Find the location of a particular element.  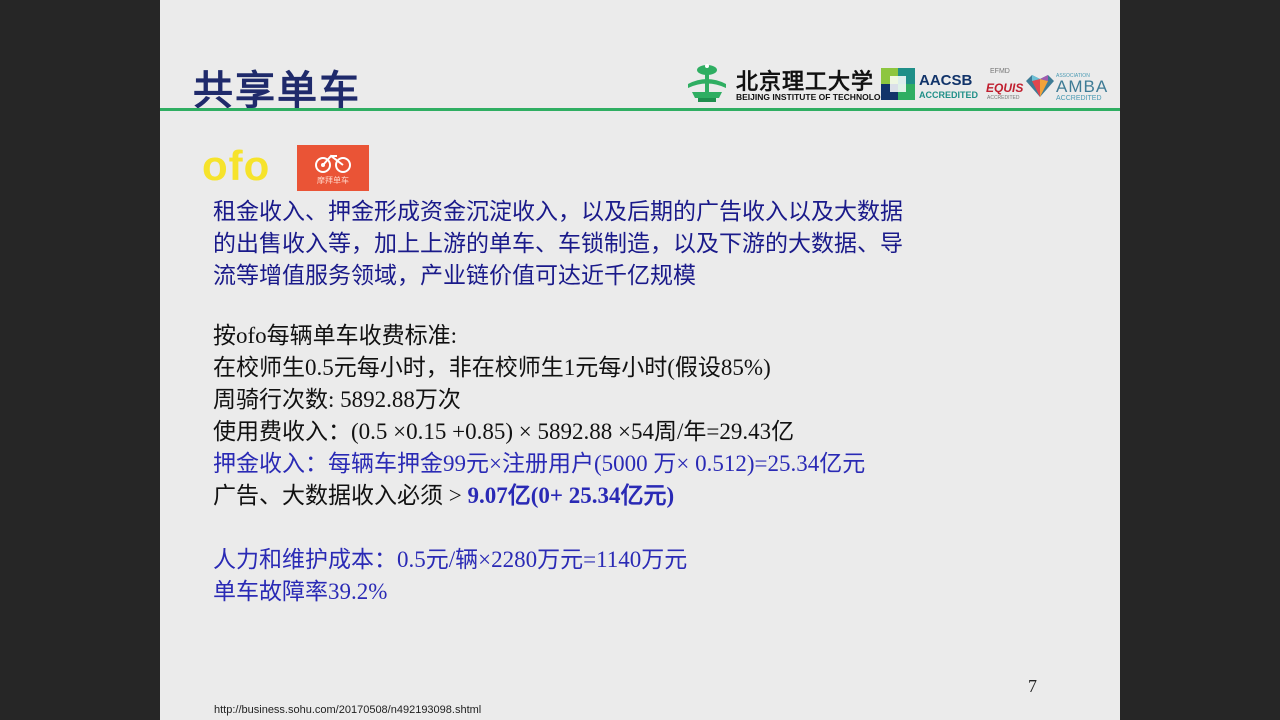

fee-standard-heading: 按ofo每辆单车收费标准: is located at coordinates (335, 335).